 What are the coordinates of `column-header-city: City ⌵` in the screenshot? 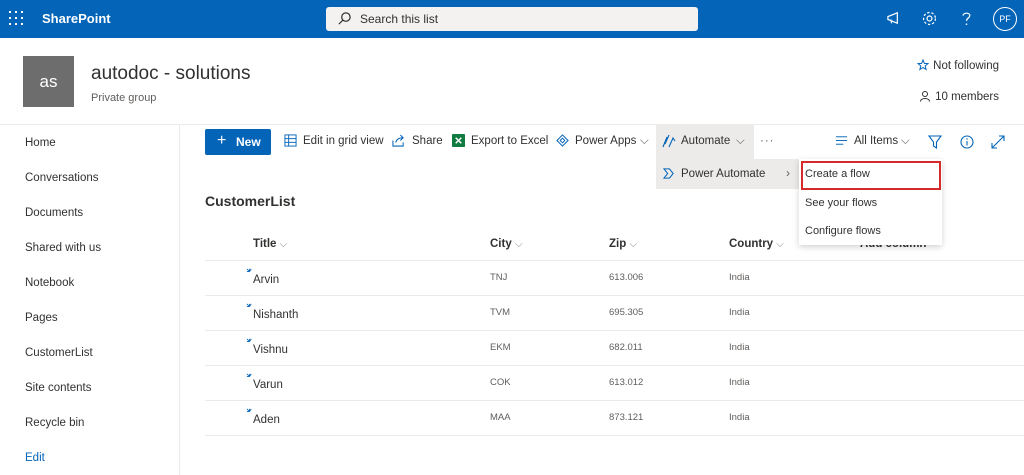 It's located at (506, 244).